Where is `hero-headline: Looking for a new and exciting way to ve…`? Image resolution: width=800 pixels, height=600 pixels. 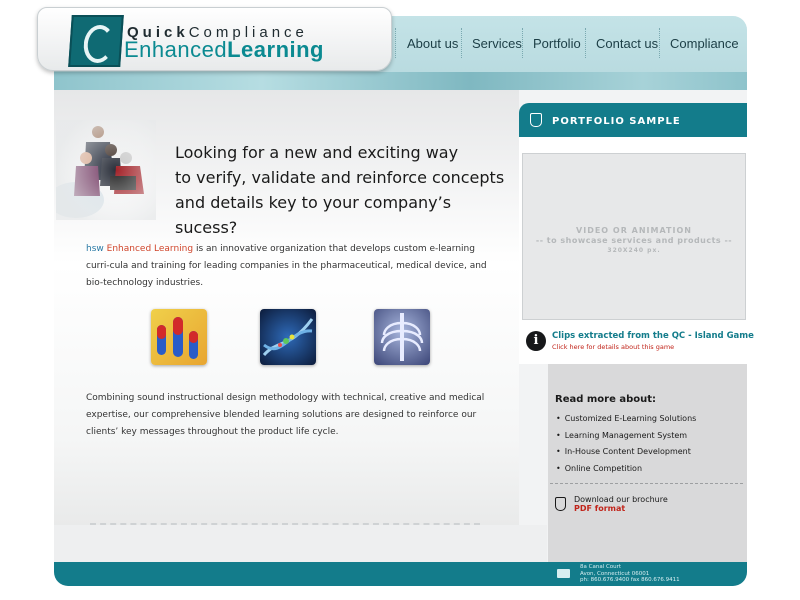 hero-headline: Looking for a new and exciting way to ve… is located at coordinates (340, 190).